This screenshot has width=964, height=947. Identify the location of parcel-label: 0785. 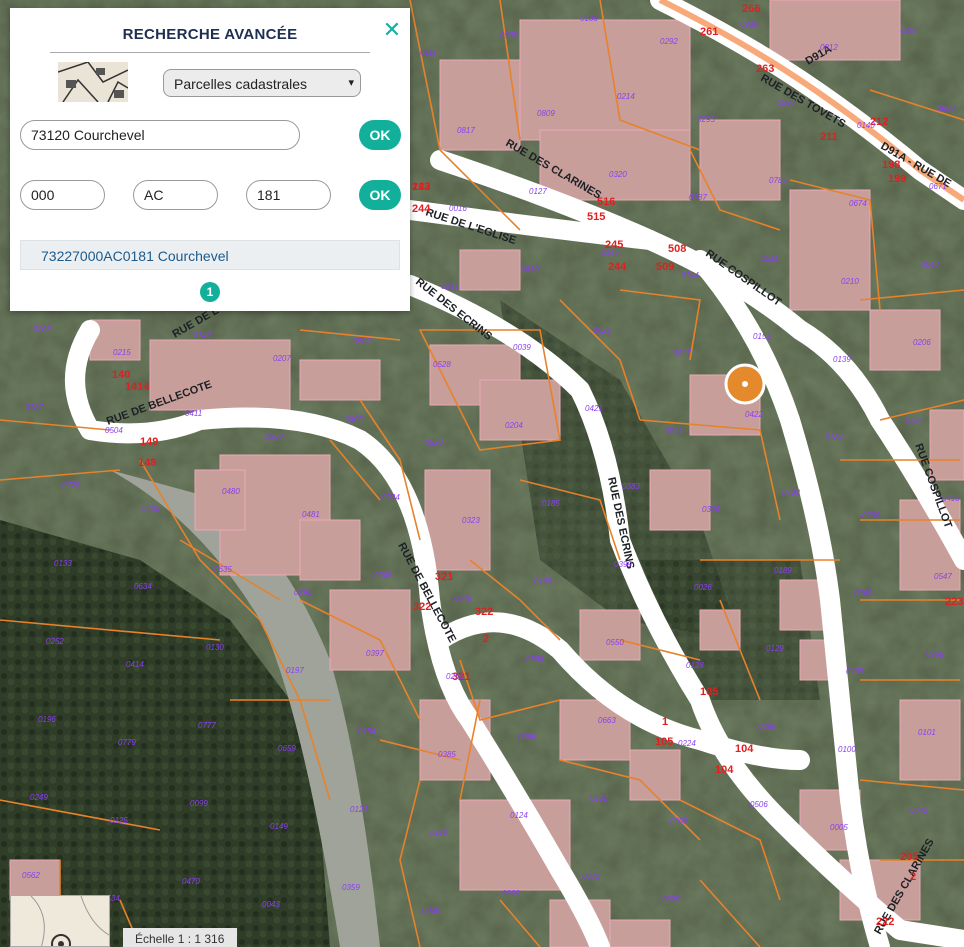
(935, 654).